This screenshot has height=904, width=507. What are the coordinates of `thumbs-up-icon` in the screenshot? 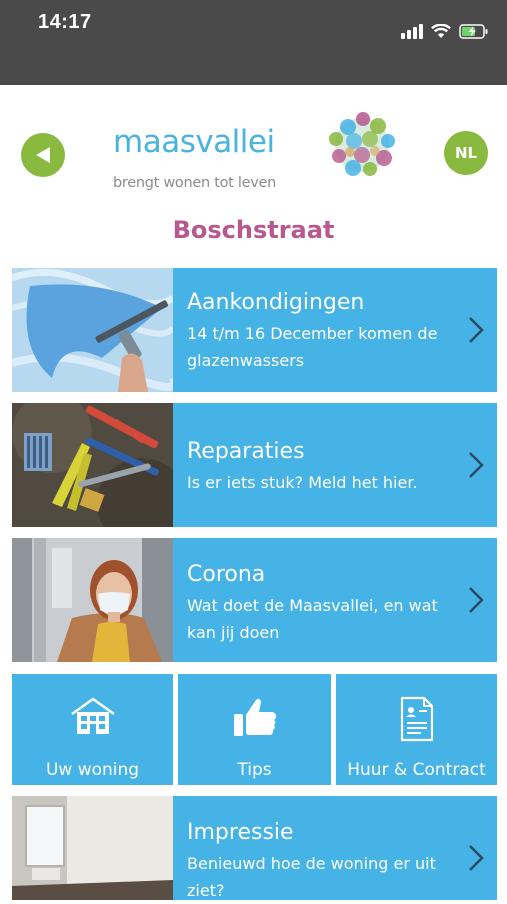 It's located at (254, 717).